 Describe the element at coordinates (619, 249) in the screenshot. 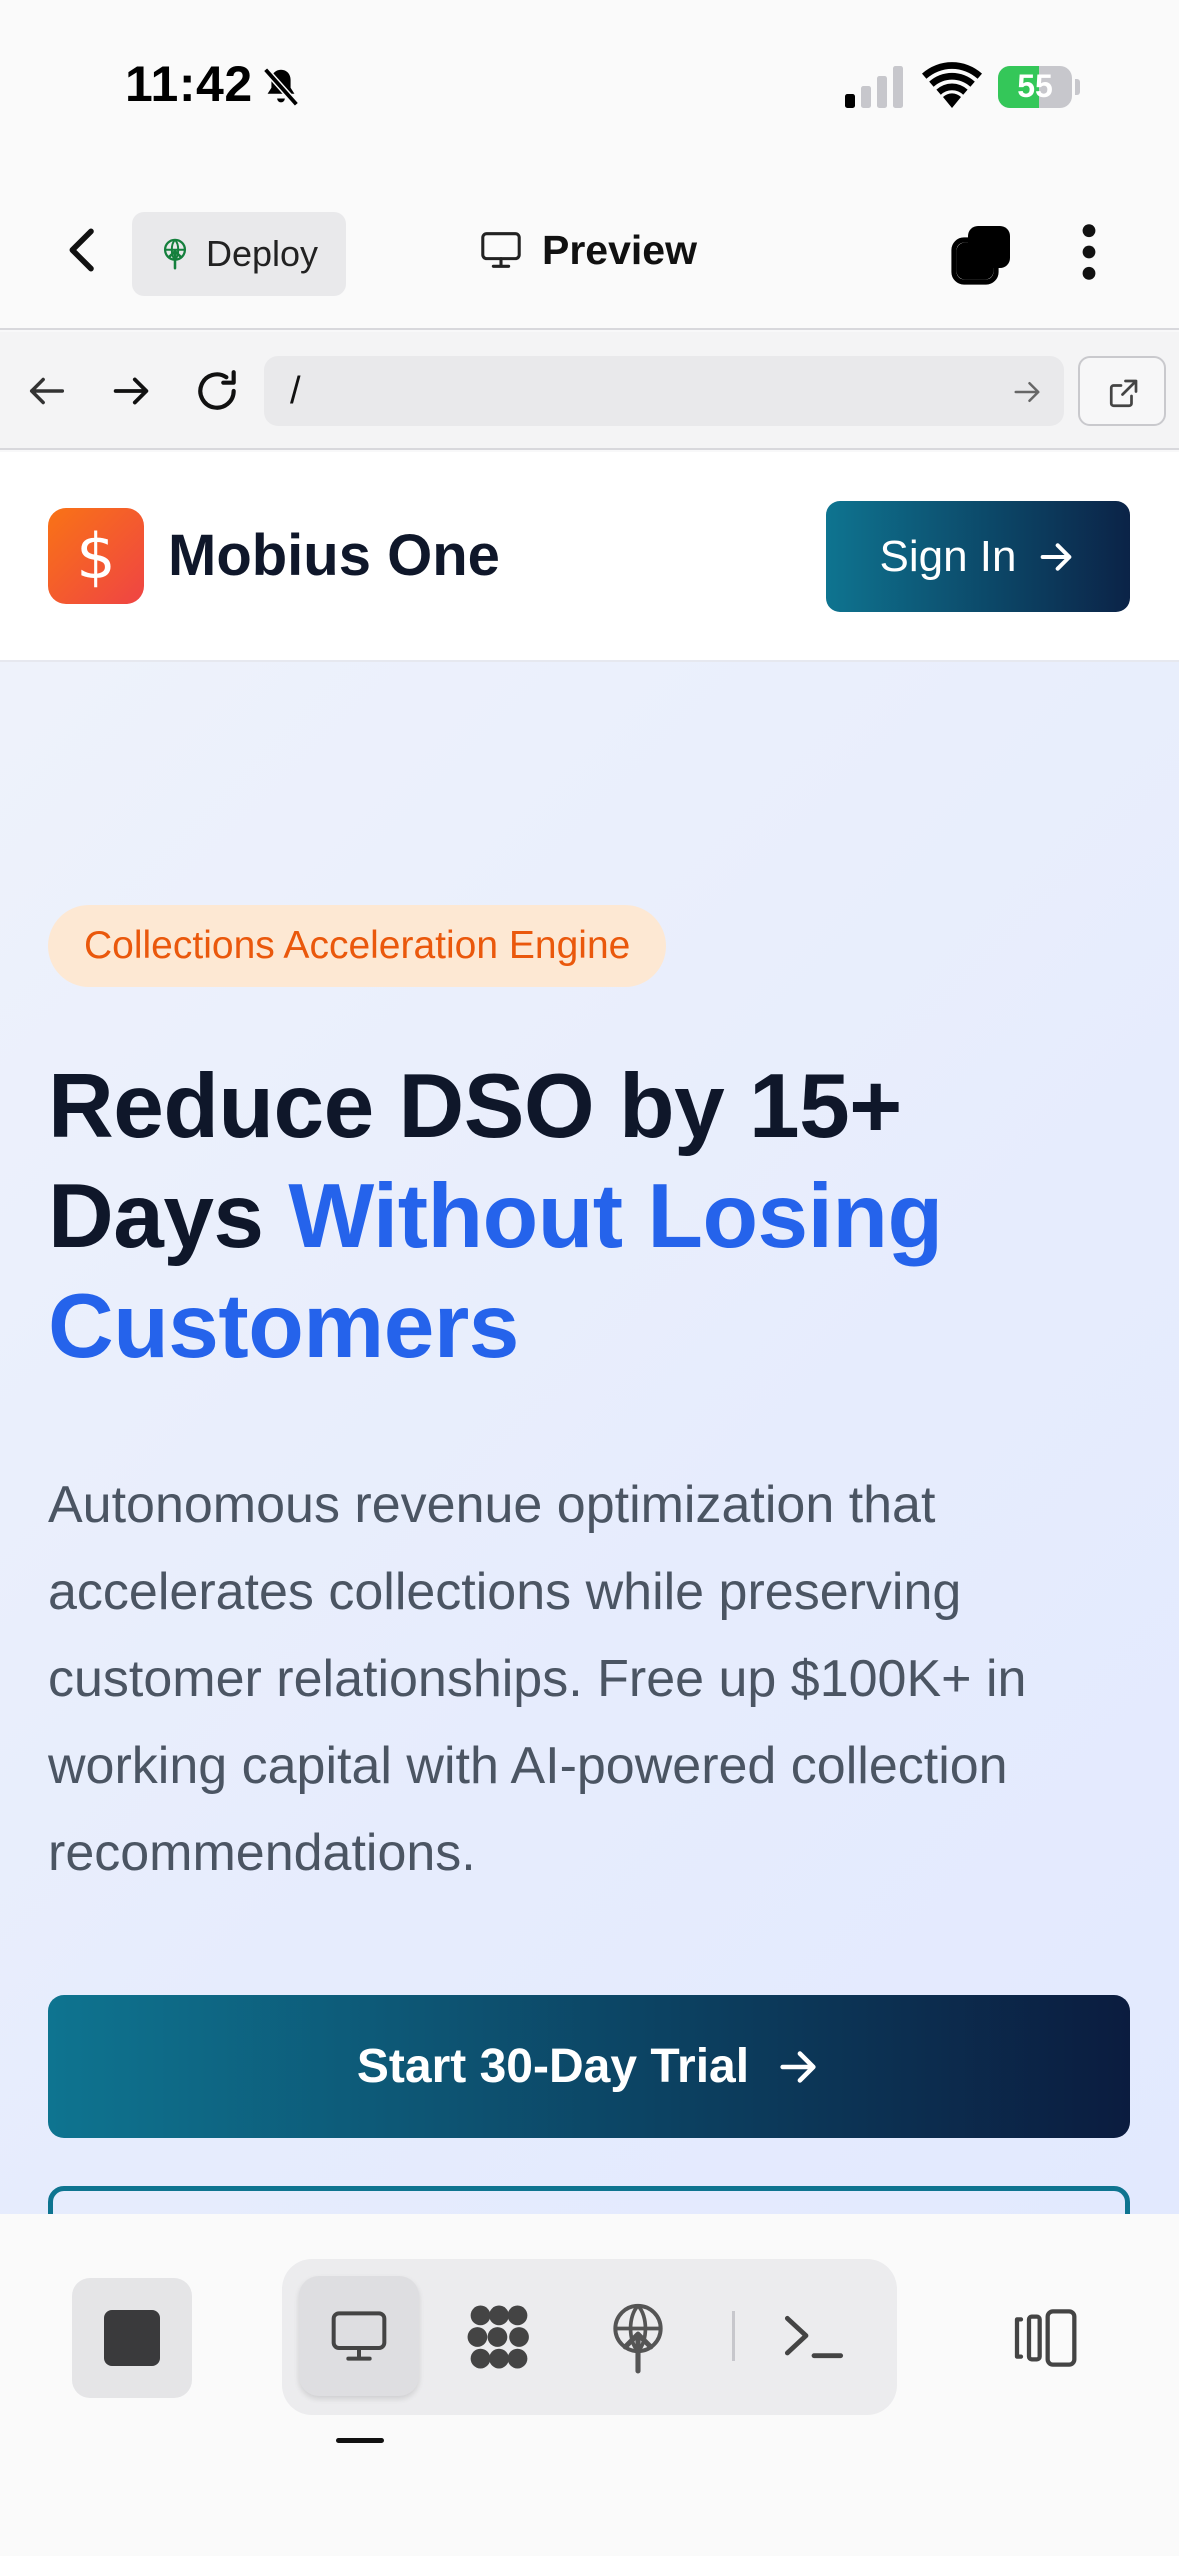

I see `preview-label: Preview` at that location.